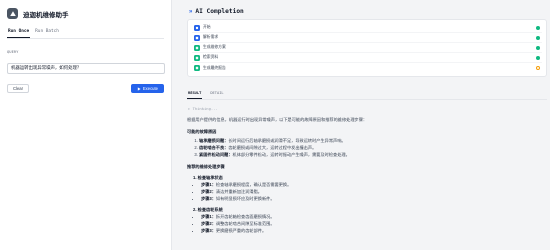  What do you see at coordinates (197, 37) in the screenshot?
I see `parse-icon` at bounding box center [197, 37].